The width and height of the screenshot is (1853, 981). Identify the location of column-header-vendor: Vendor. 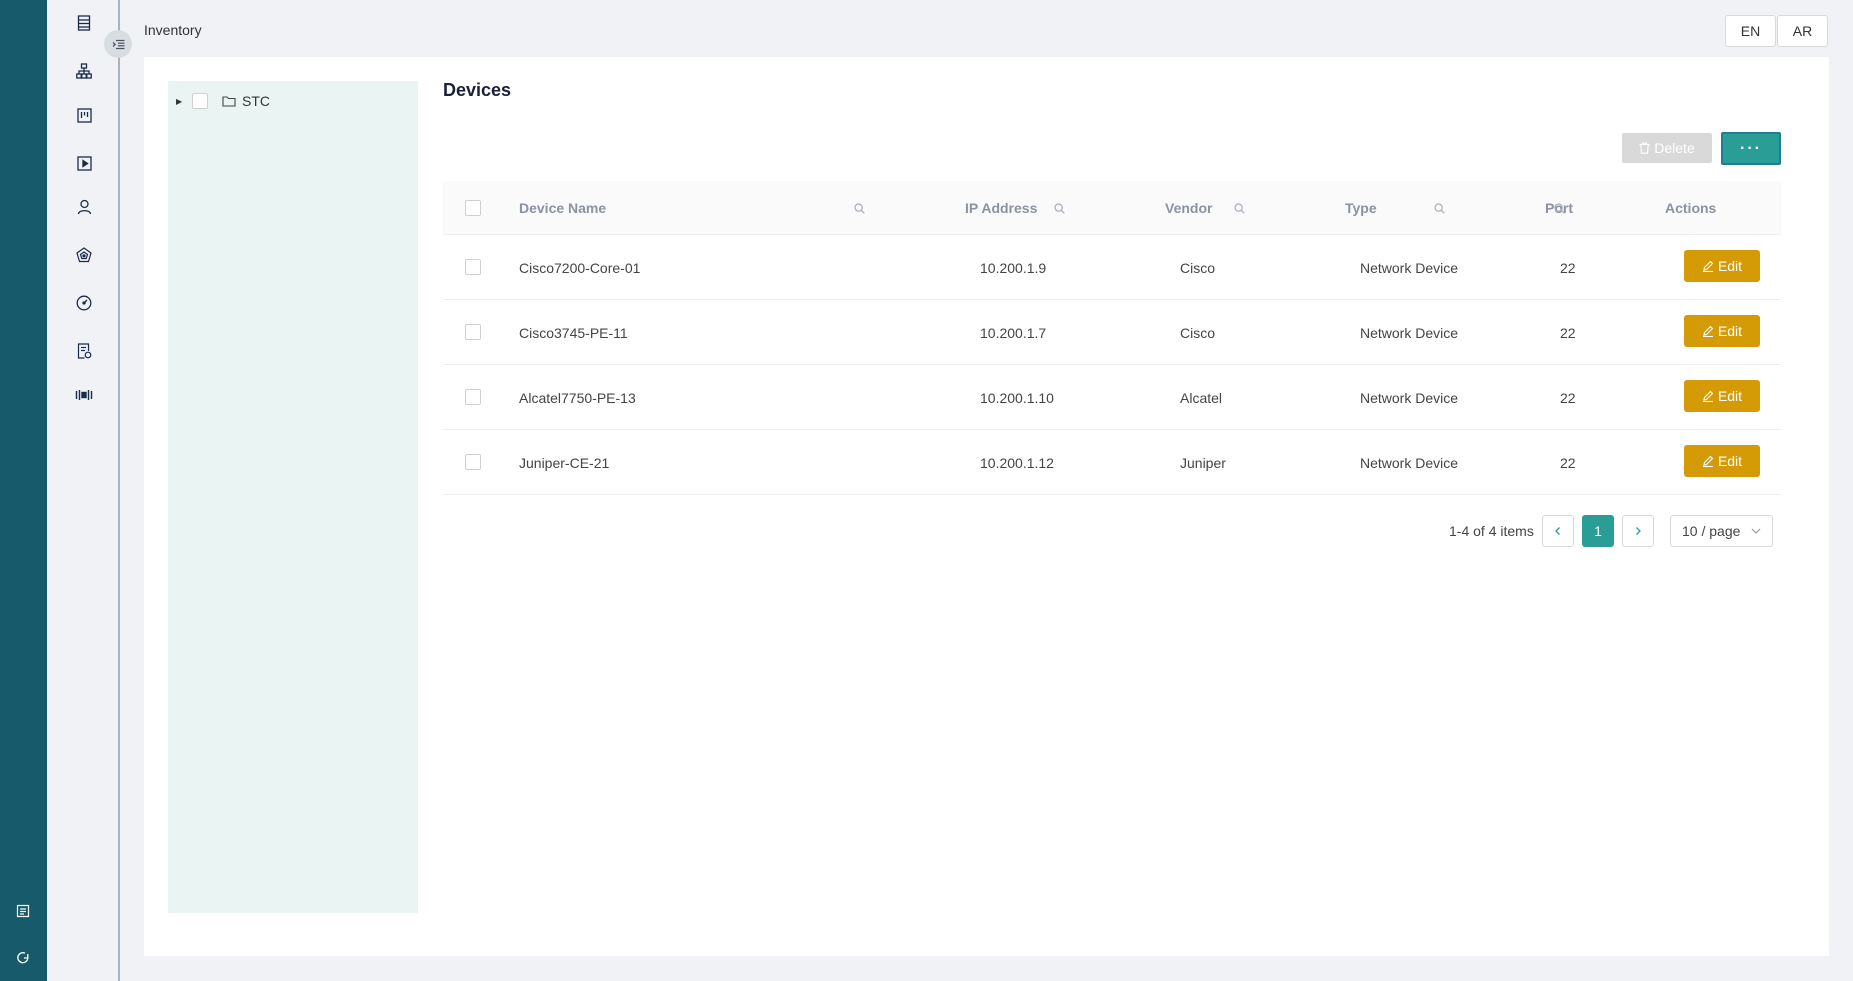
(1188, 208).